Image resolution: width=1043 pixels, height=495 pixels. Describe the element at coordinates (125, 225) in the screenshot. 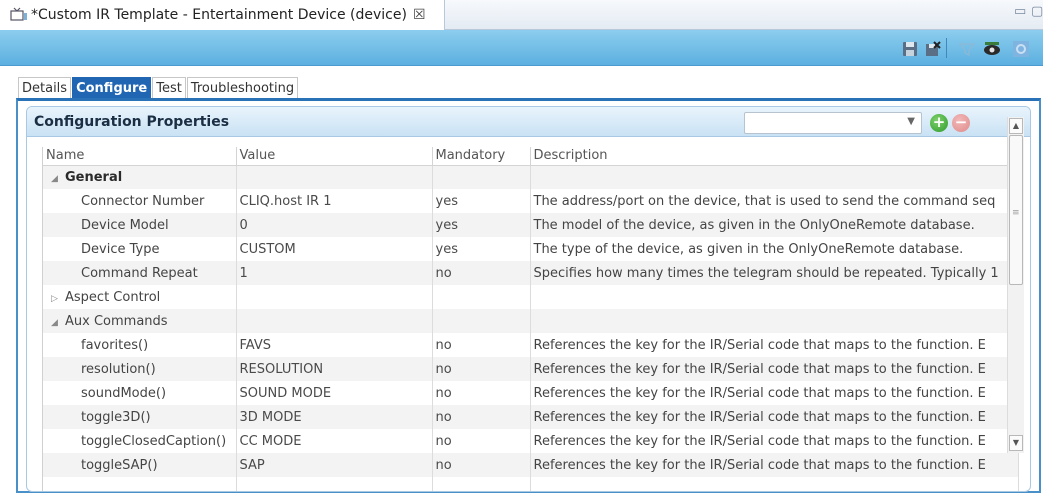

I see `property-name: Device Model` at that location.